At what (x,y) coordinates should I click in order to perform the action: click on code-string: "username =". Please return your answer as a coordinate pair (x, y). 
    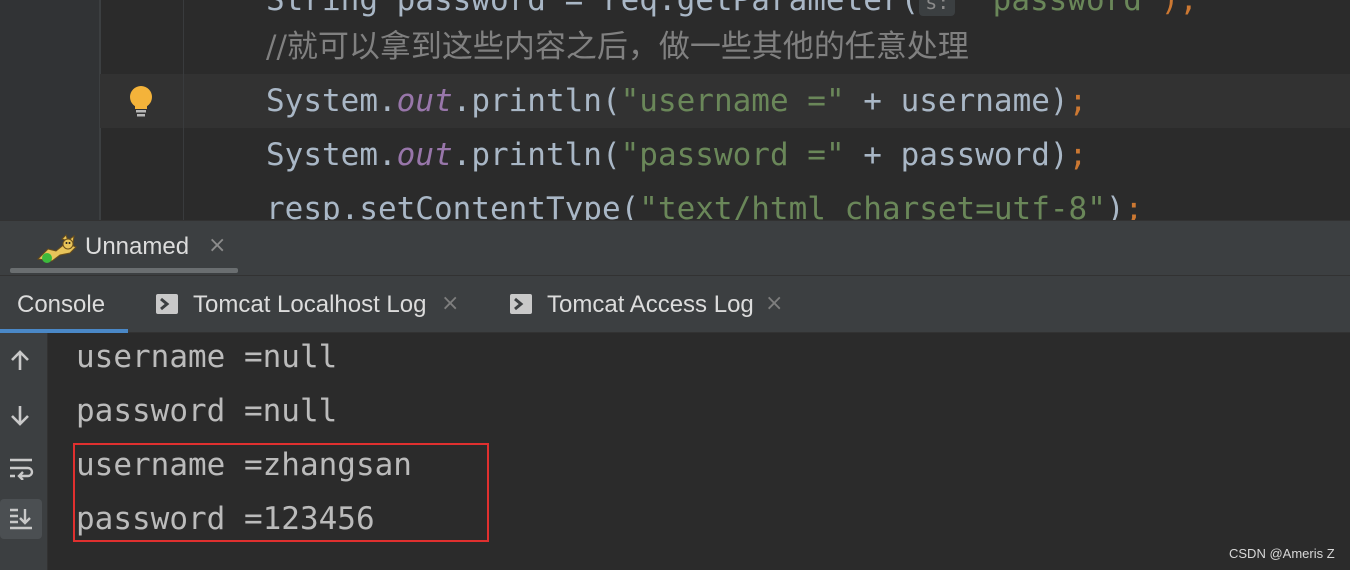
    Looking at the image, I should click on (732, 101).